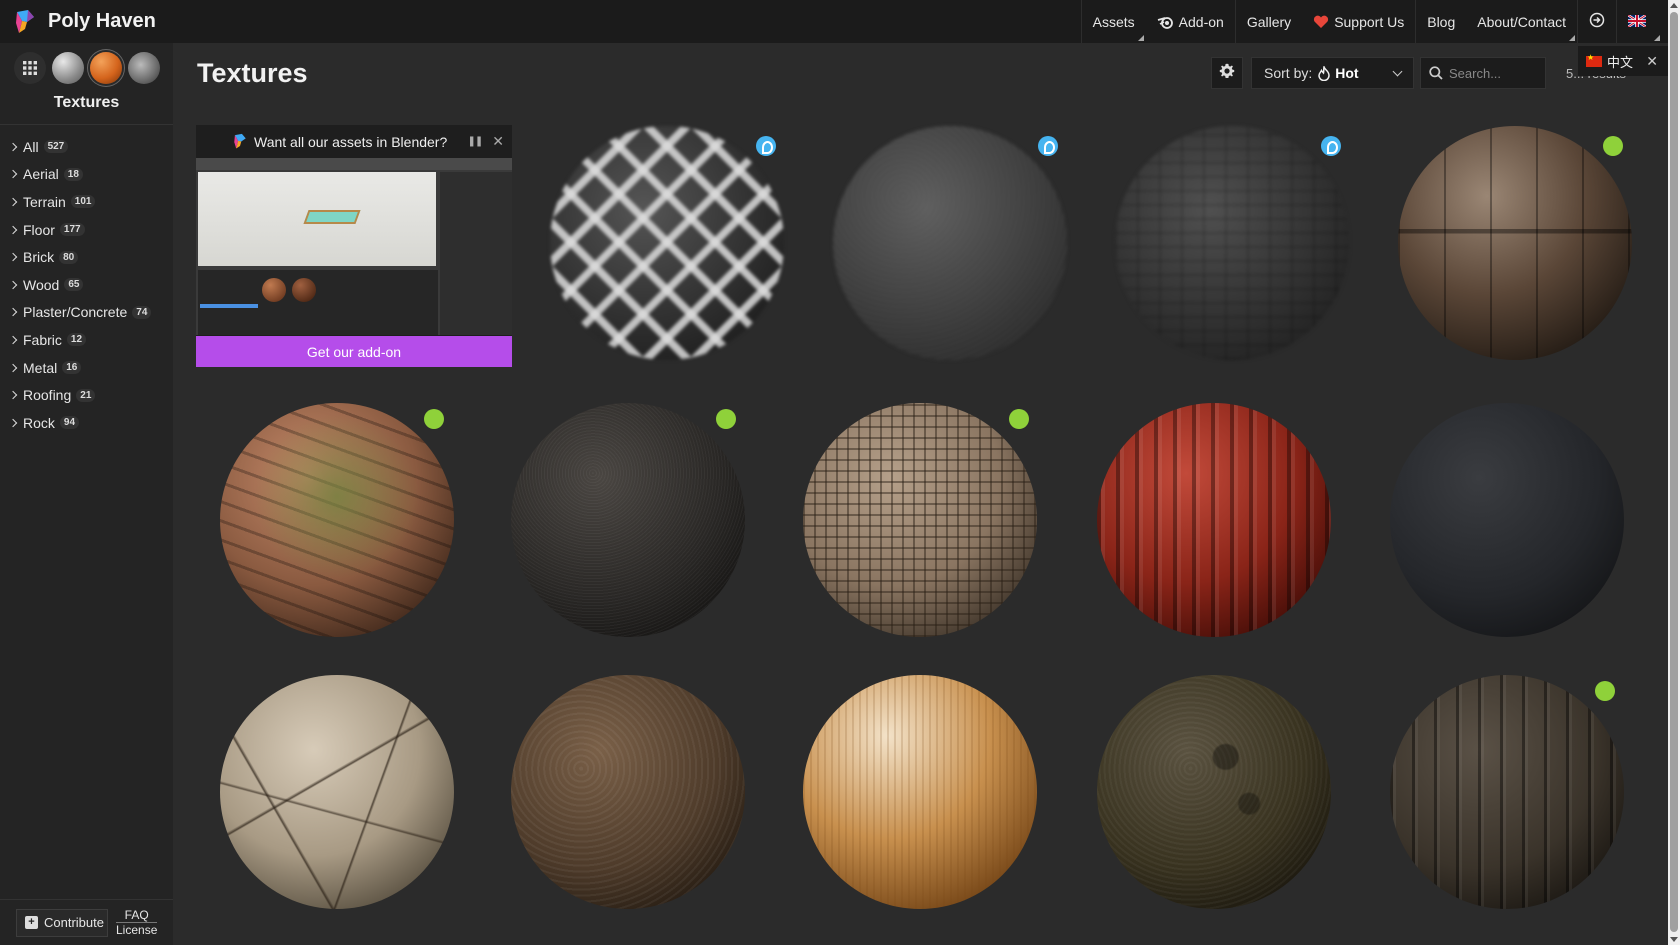  I want to click on blender-screenshot-image, so click(354, 246).